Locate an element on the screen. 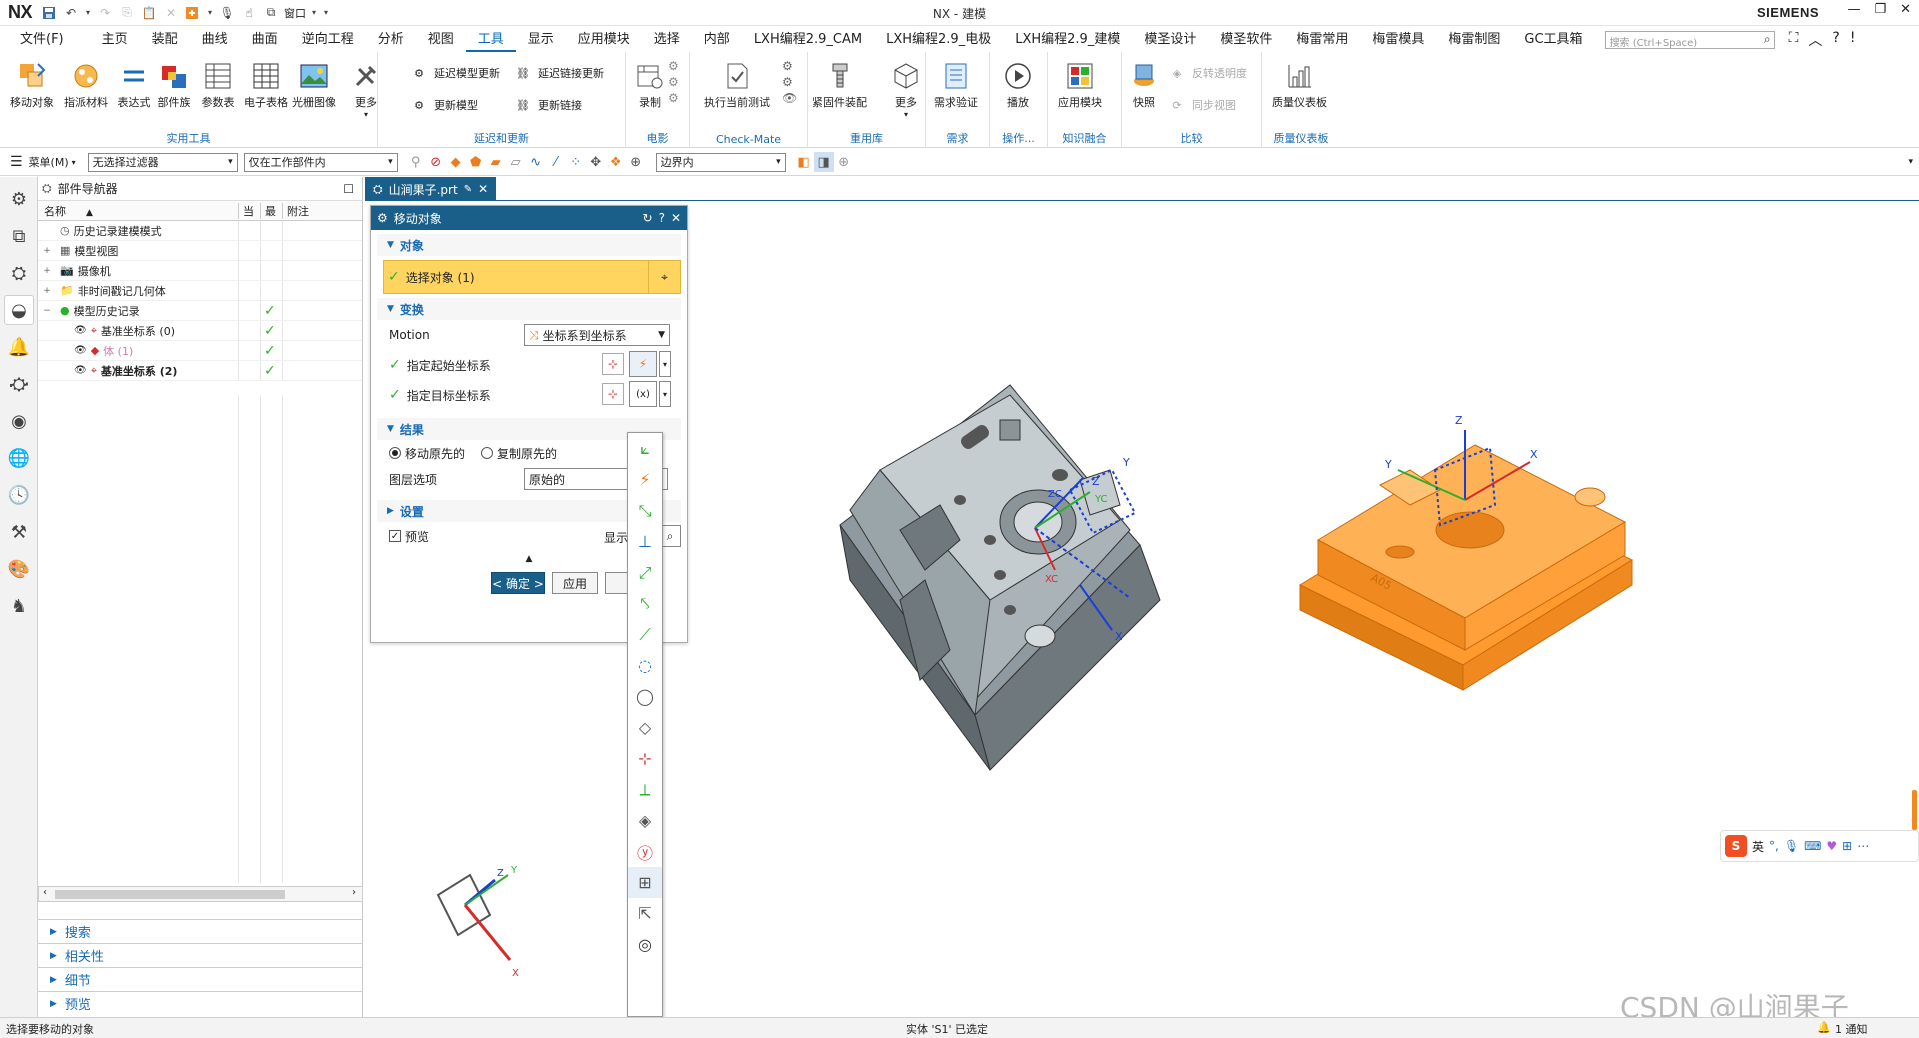 The width and height of the screenshot is (1919, 1038). settings-gear-icon: ⚙ is located at coordinates (19, 199).